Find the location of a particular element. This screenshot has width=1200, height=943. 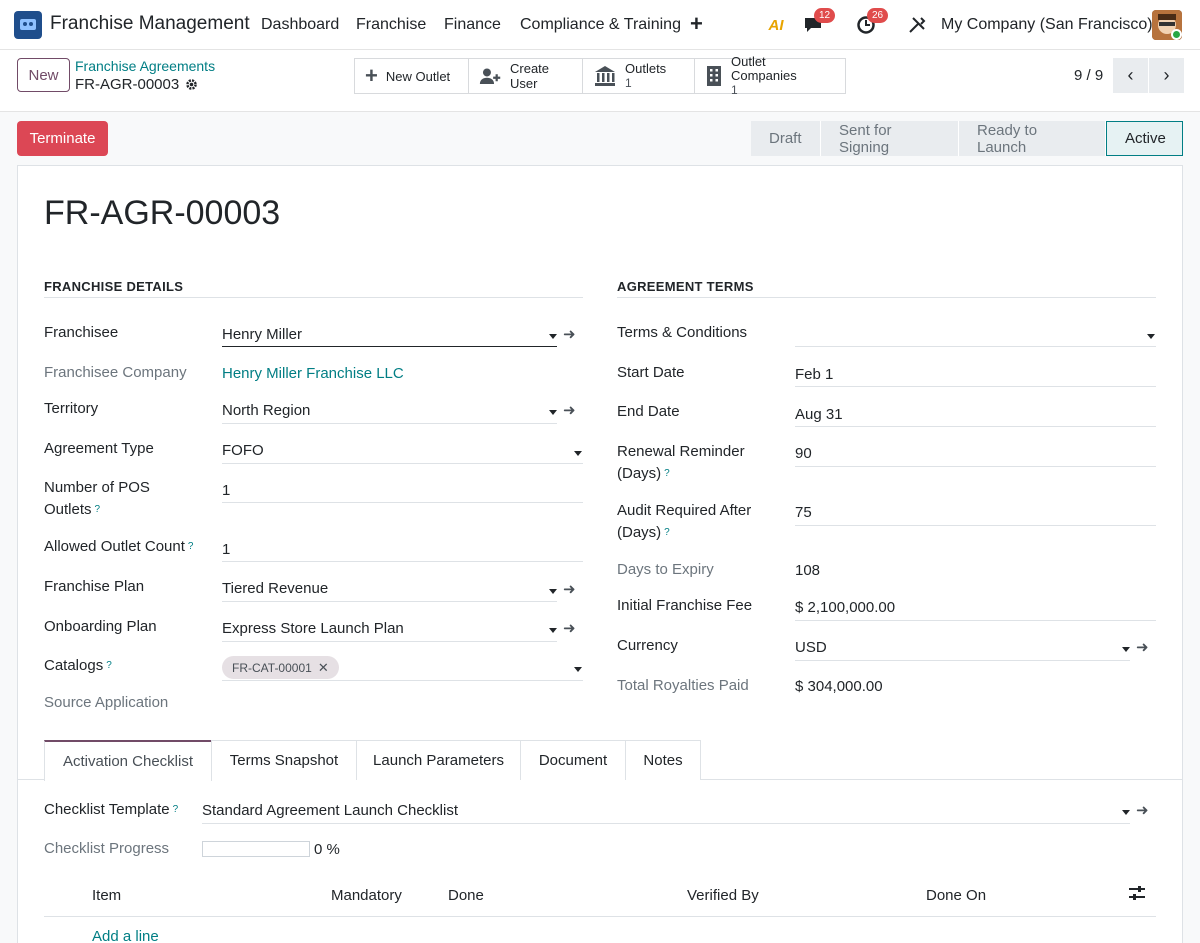

optional-columns-icon is located at coordinates (1137, 895).